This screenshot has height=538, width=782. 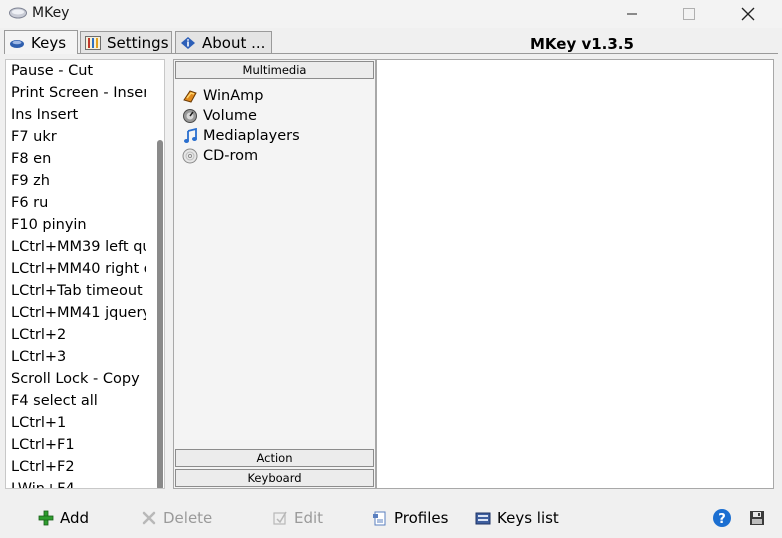 I want to click on tab-keys: Keys, so click(x=41, y=42).